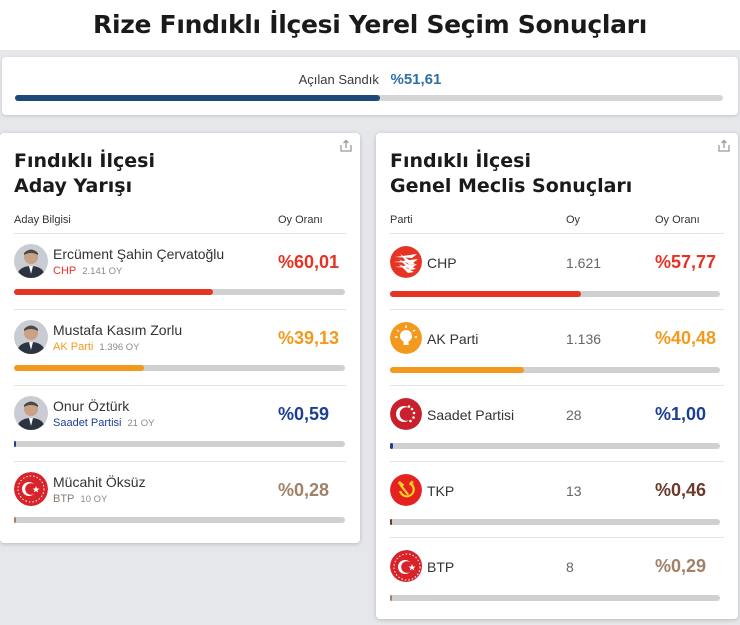 Image resolution: width=740 pixels, height=625 pixels. I want to click on tkp-logo-icon, so click(406, 490).